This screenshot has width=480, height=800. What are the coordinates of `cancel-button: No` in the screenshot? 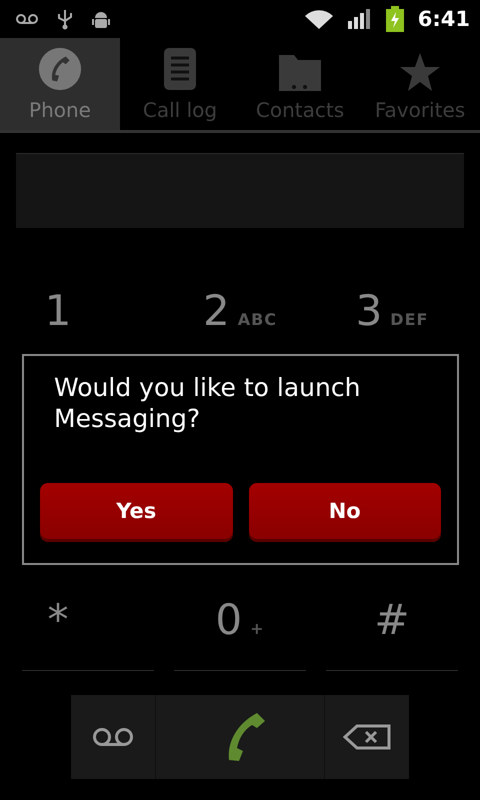 It's located at (344, 511).